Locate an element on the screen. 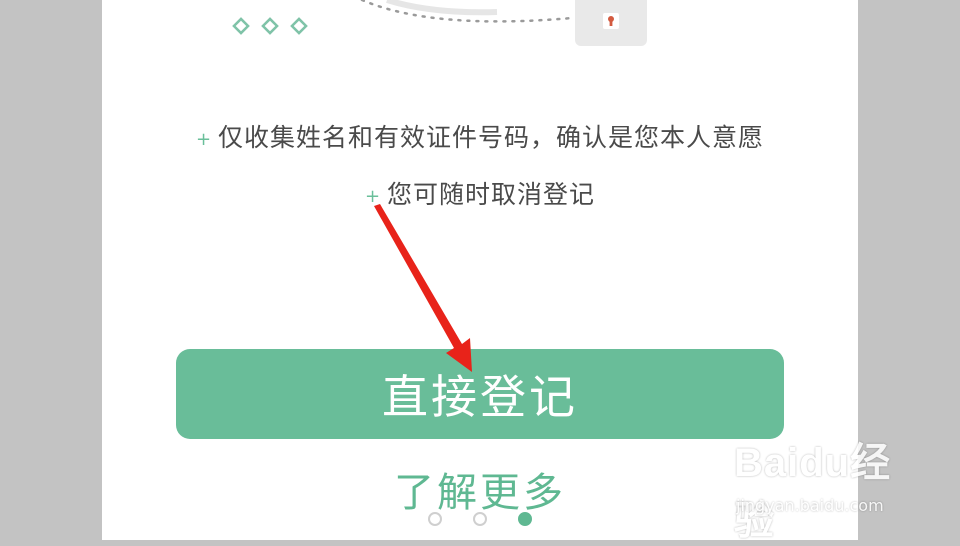  register-now-button: 直接登记 is located at coordinates (480, 394).